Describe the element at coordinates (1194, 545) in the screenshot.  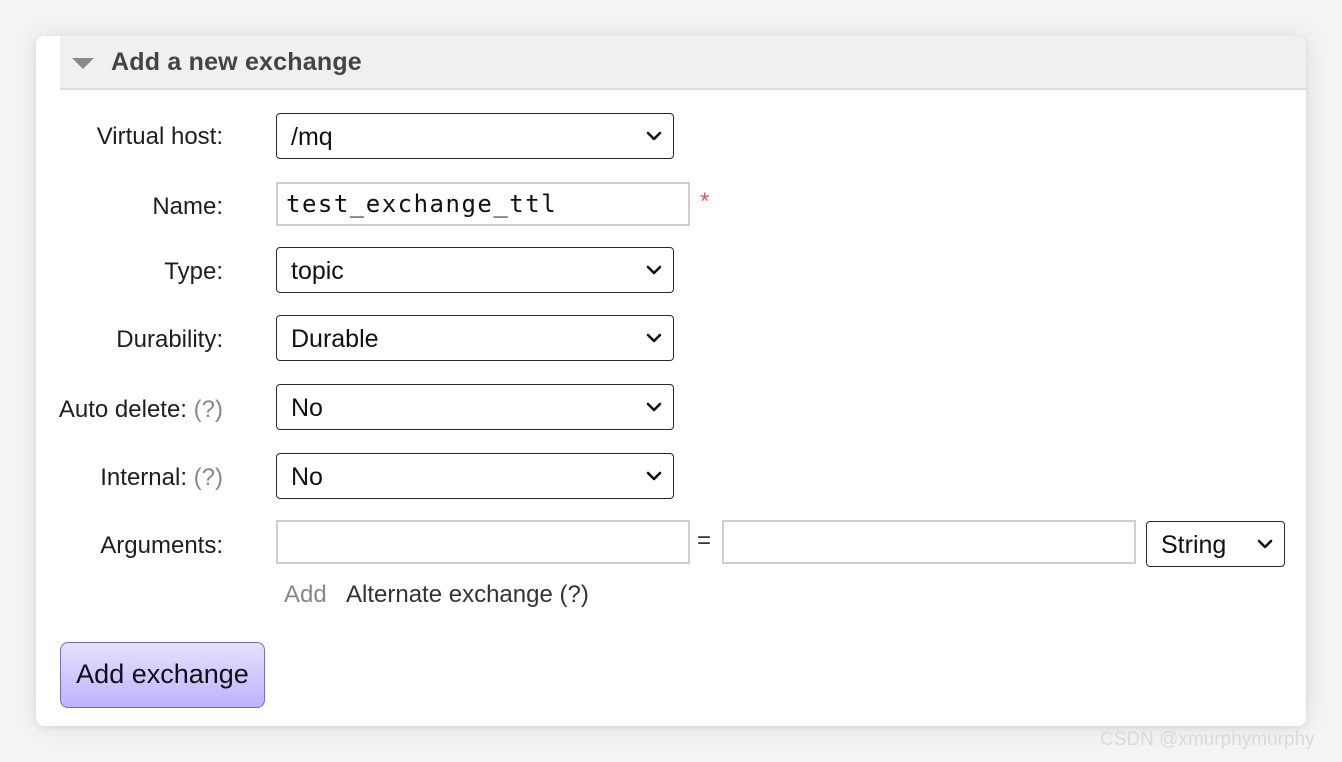
I see `argument-type-value: String` at that location.